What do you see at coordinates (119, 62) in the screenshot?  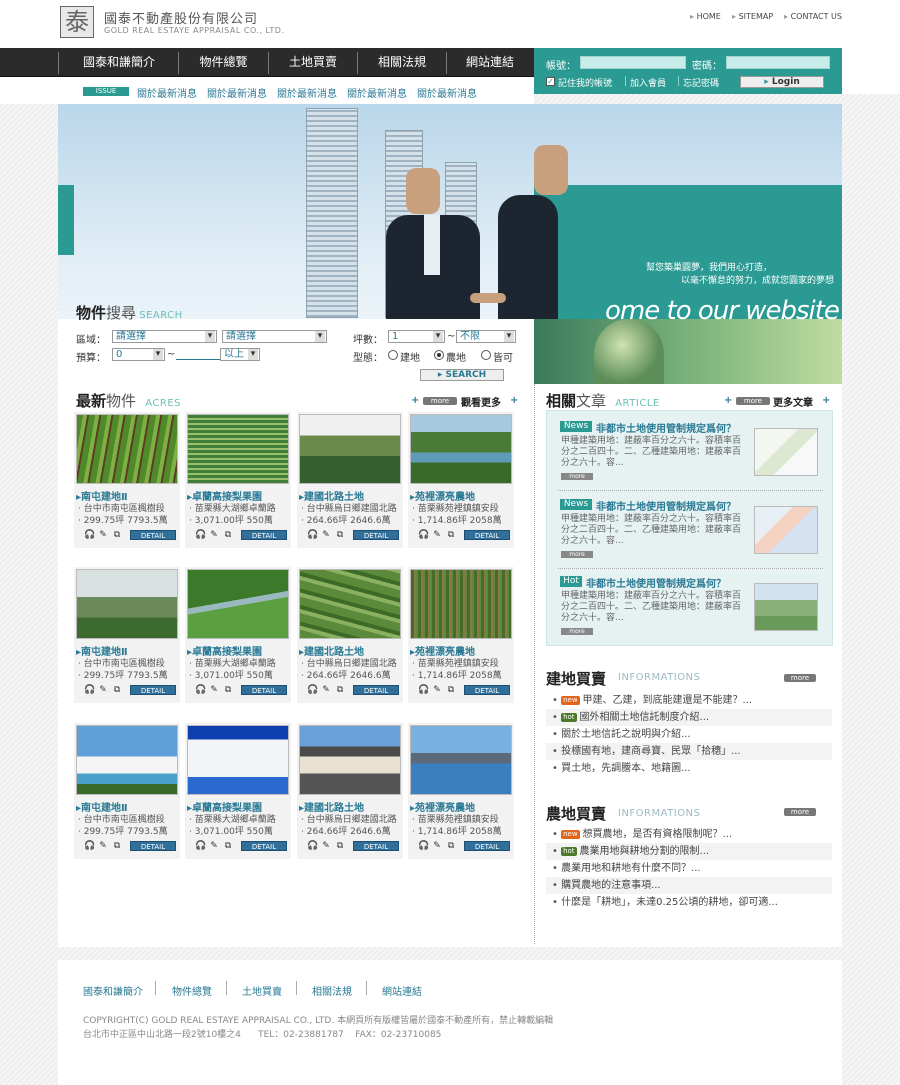 I see `nav-item-about: 國泰和謙簡介` at bounding box center [119, 62].